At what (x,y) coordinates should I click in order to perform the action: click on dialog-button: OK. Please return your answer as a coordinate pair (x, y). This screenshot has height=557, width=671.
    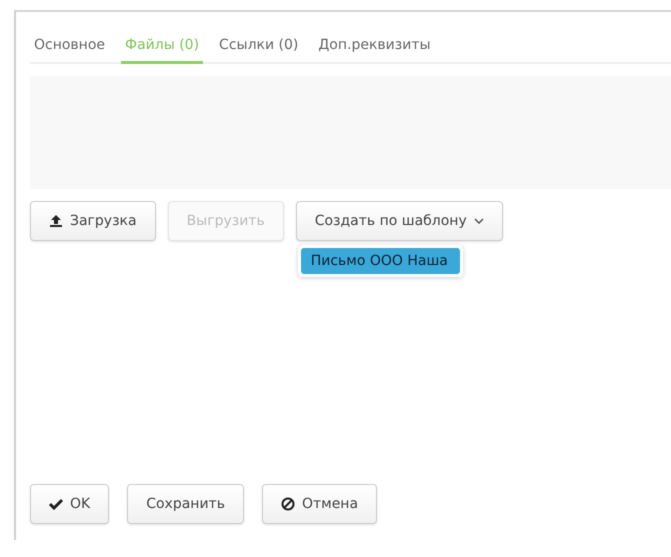
    Looking at the image, I should click on (70, 504).